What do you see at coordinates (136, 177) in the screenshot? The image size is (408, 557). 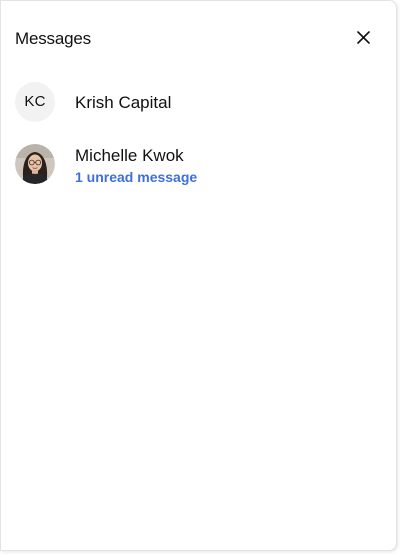 I see `unread-status: 1 unread message` at bounding box center [136, 177].